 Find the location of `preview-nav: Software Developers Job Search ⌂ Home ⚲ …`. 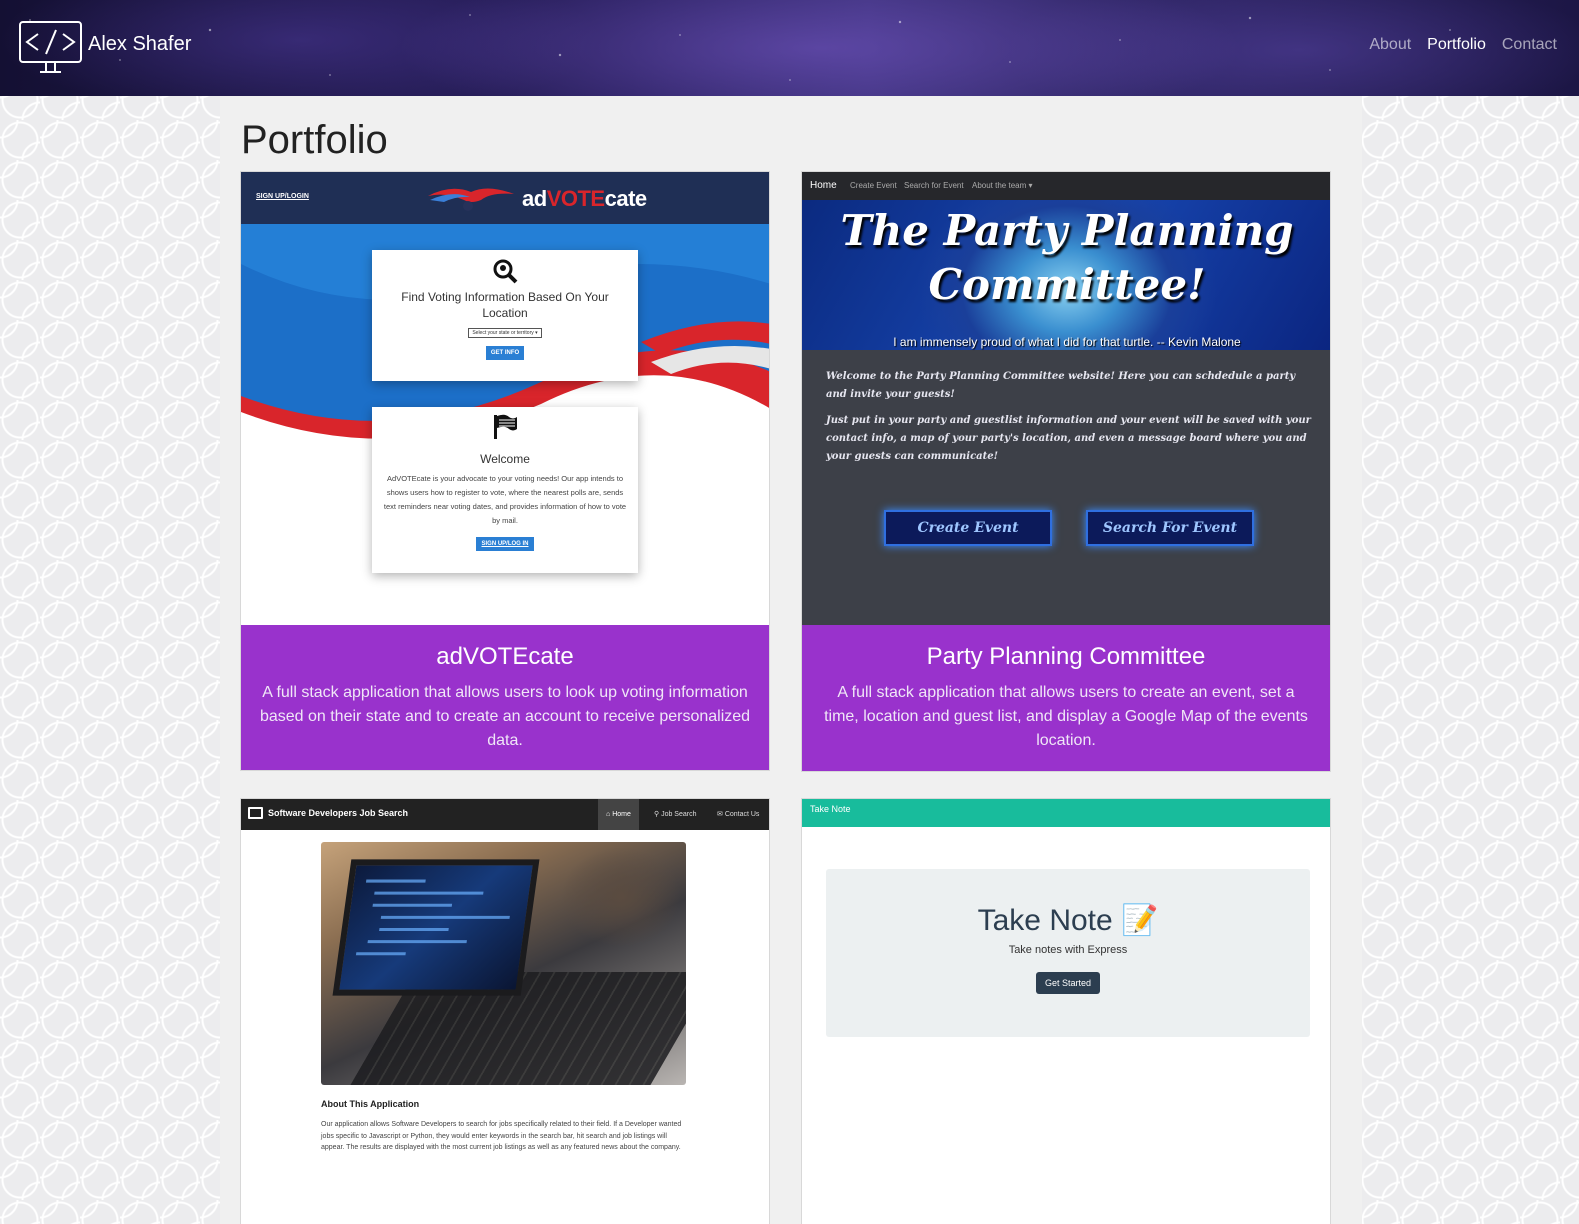

preview-nav: Software Developers Job Search ⌂ Home ⚲ … is located at coordinates (505, 814).